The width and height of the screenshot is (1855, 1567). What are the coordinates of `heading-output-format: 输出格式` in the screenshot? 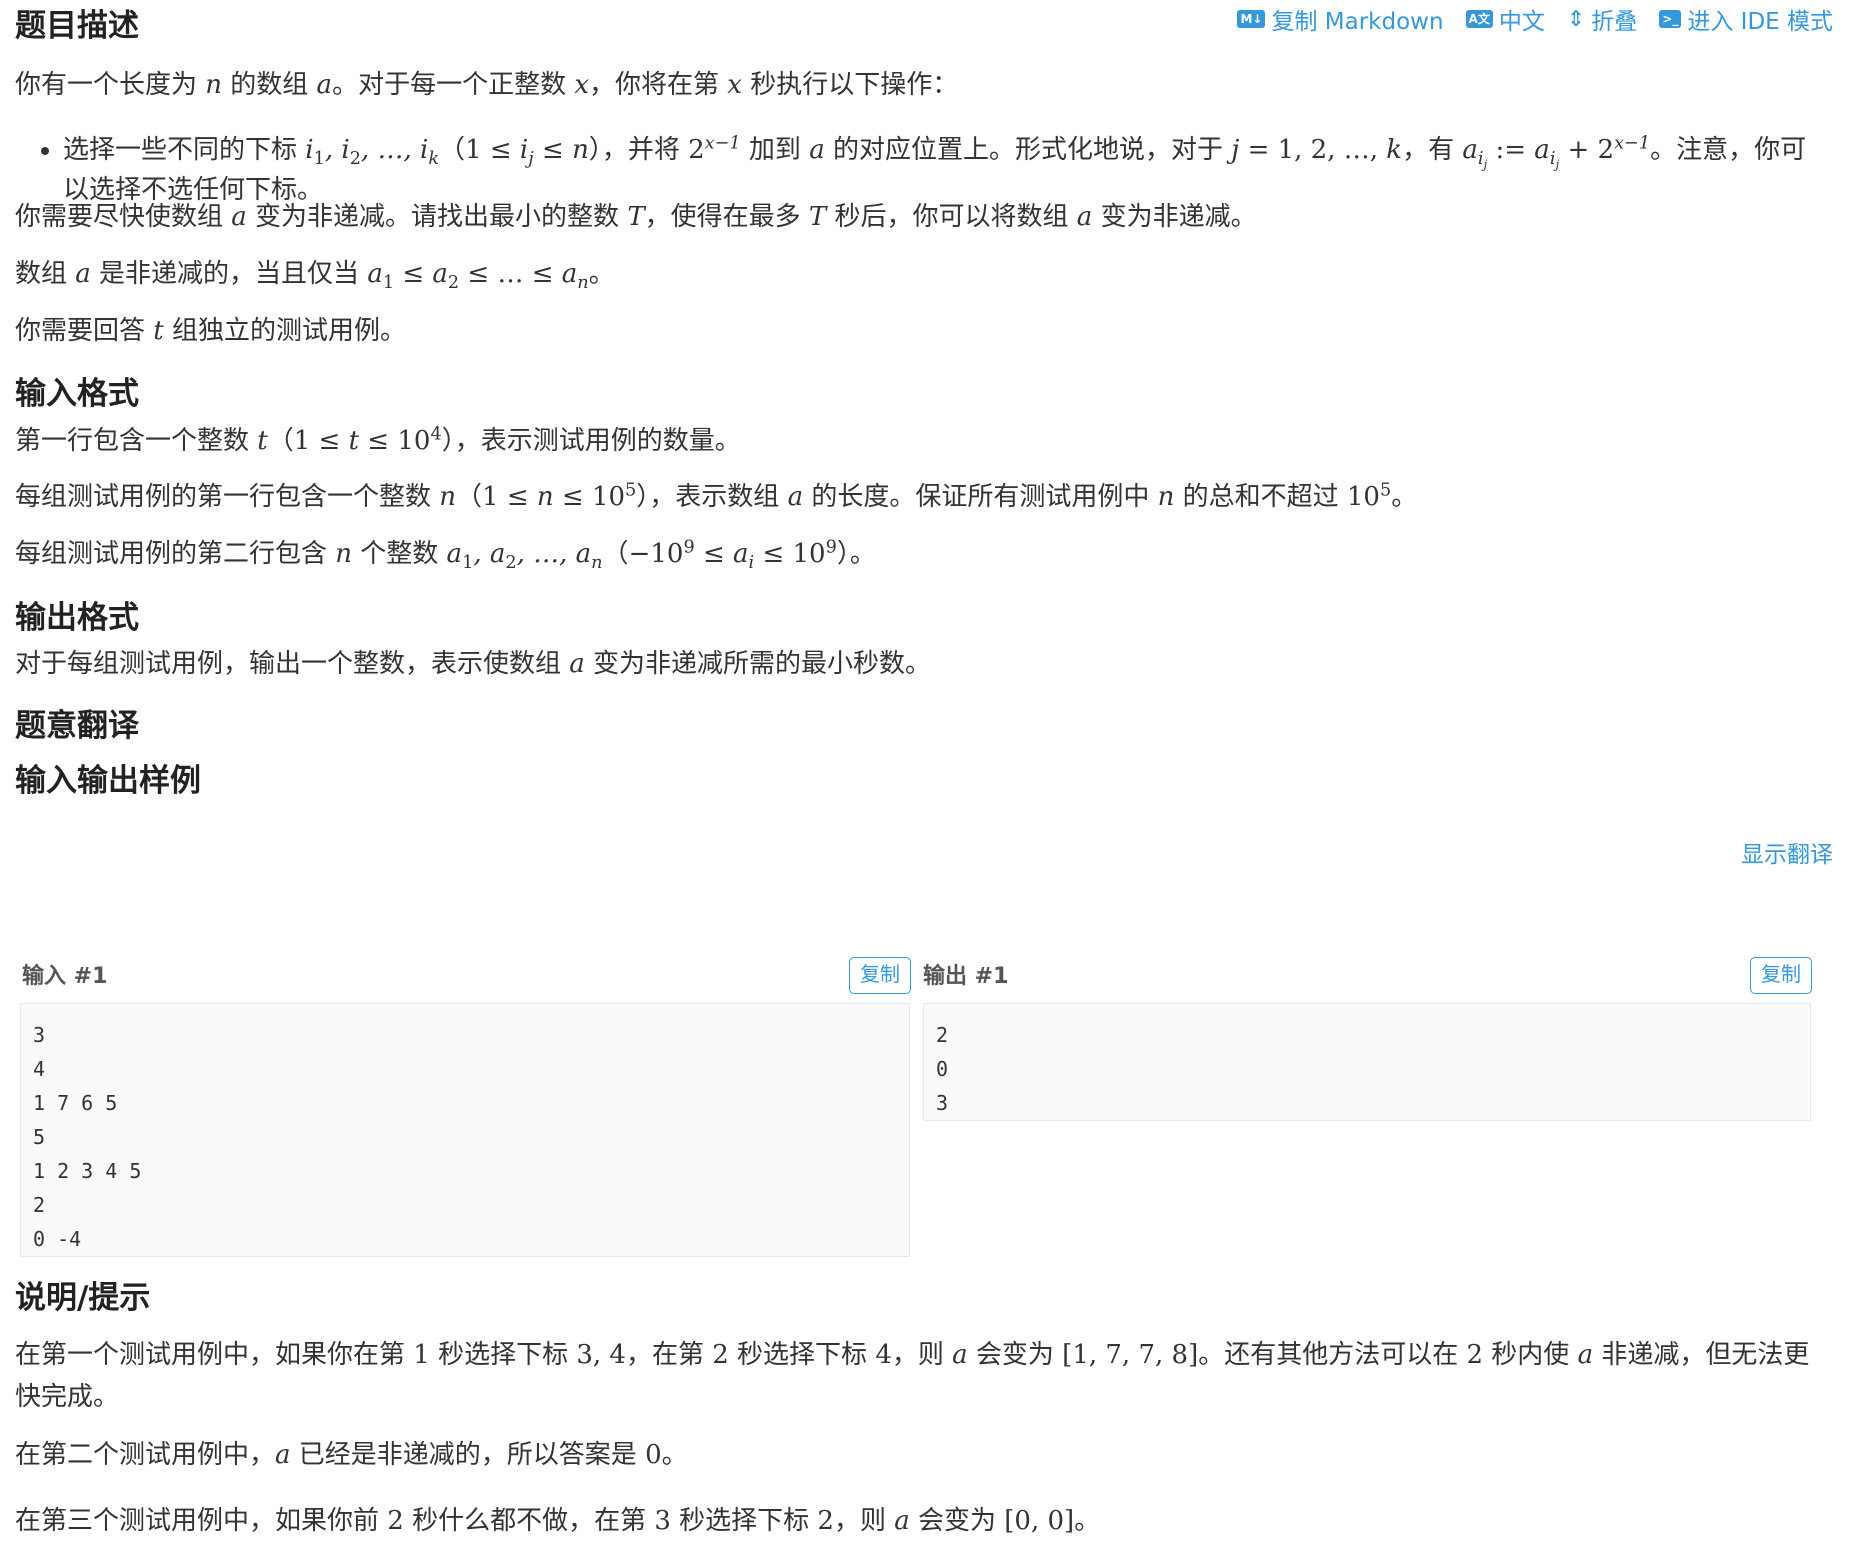 It's located at (77, 618).